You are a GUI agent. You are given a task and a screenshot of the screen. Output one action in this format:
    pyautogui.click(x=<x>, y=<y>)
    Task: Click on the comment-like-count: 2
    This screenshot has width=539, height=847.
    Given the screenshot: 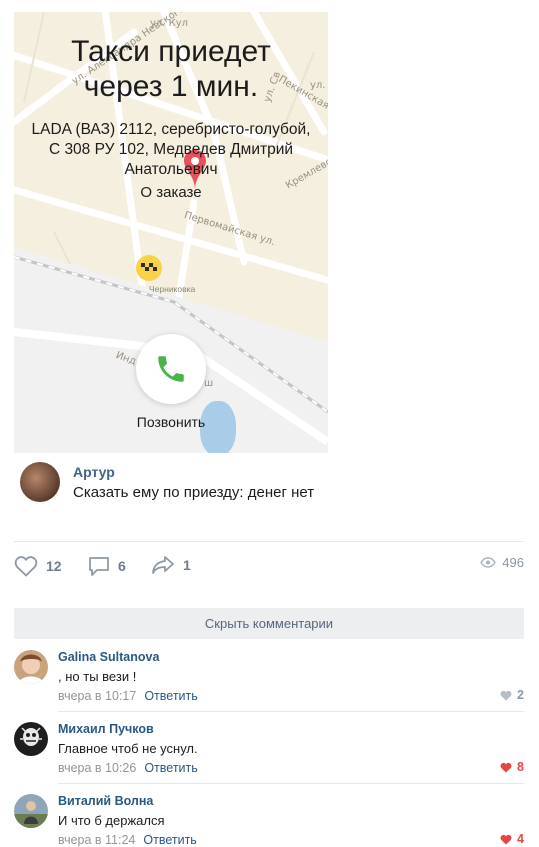 What is the action you would take?
    pyautogui.click(x=520, y=695)
    